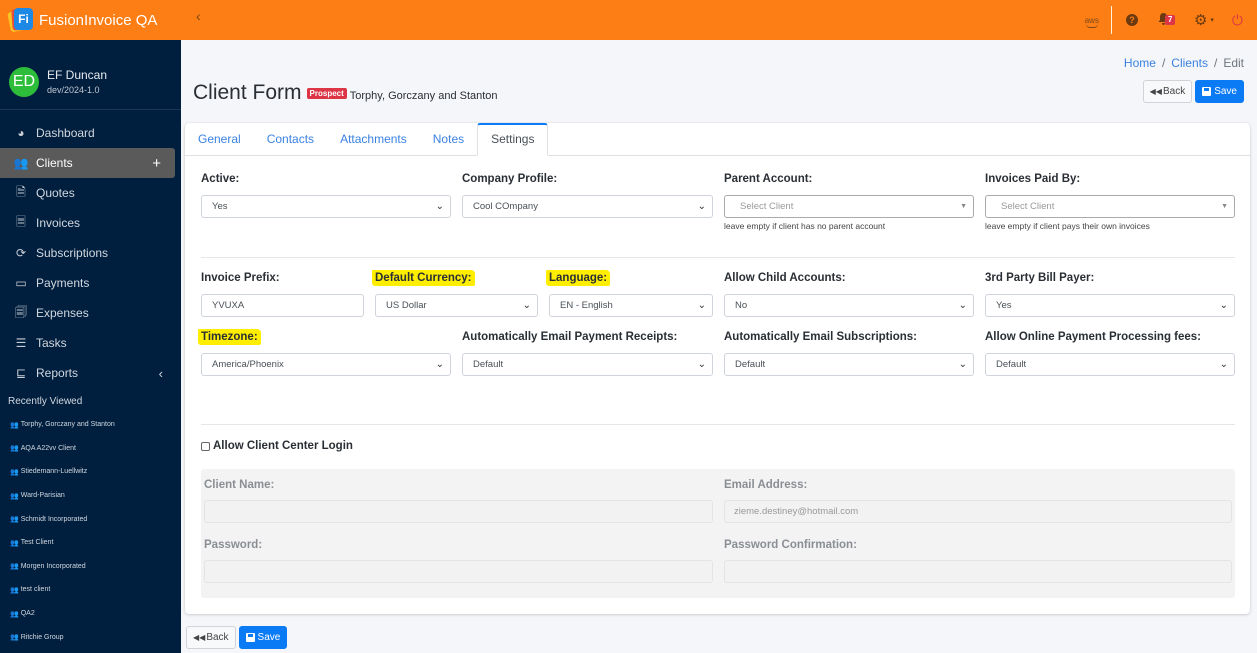 The height and width of the screenshot is (653, 1257). Describe the element at coordinates (35, 590) in the screenshot. I see `recent-client-label: test client` at that location.